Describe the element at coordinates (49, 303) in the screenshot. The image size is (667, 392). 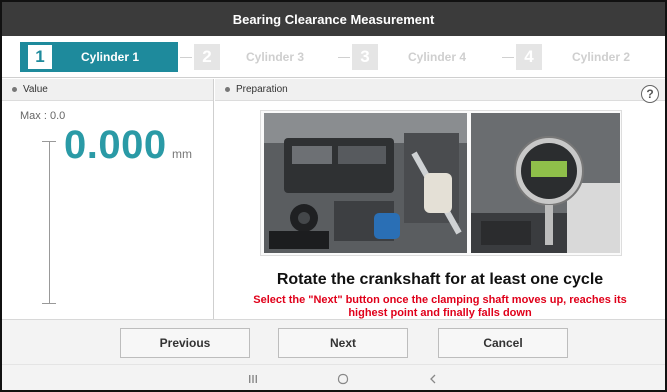
I see `gauge-bottom-tick` at that location.